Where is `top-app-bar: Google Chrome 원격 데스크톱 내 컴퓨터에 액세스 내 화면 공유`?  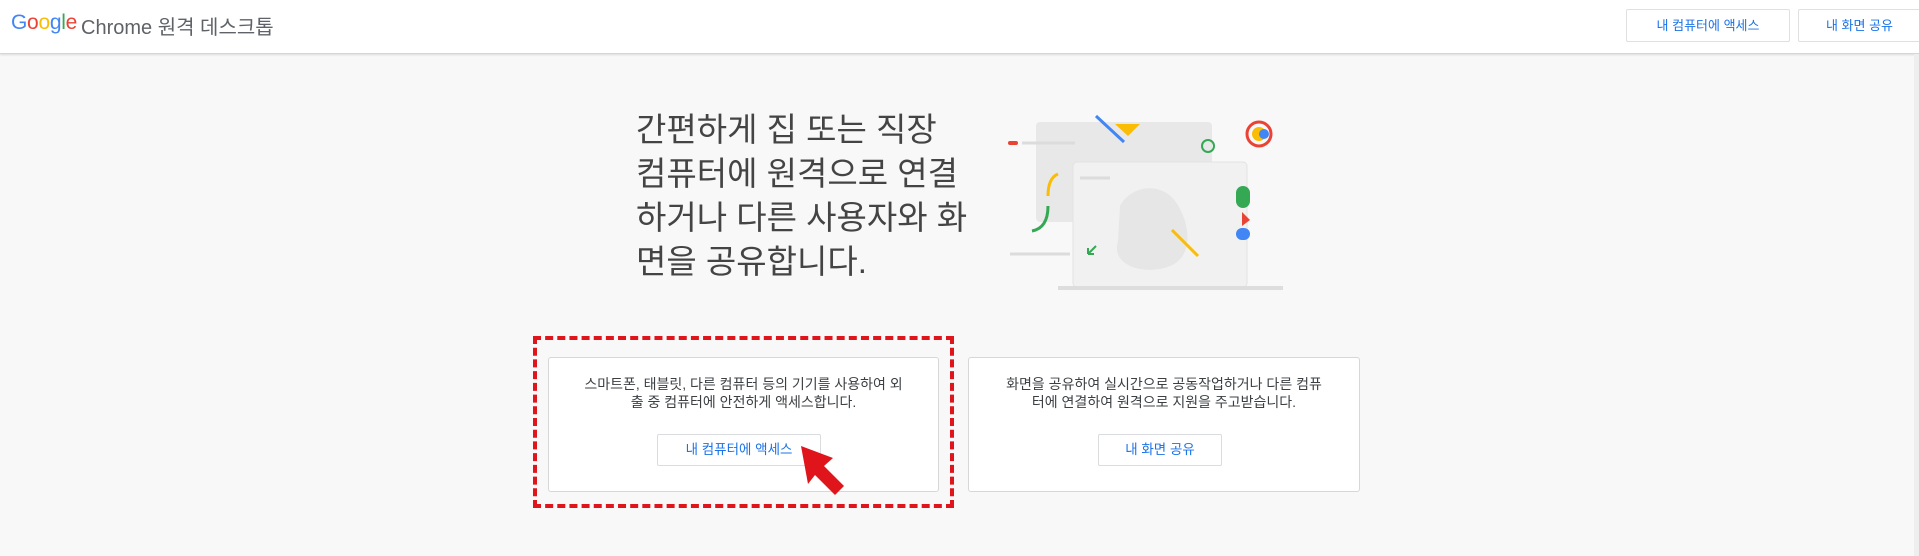
top-app-bar: Google Chrome 원격 데스크톱 내 컴퓨터에 액세스 내 화면 공유 is located at coordinates (959, 27).